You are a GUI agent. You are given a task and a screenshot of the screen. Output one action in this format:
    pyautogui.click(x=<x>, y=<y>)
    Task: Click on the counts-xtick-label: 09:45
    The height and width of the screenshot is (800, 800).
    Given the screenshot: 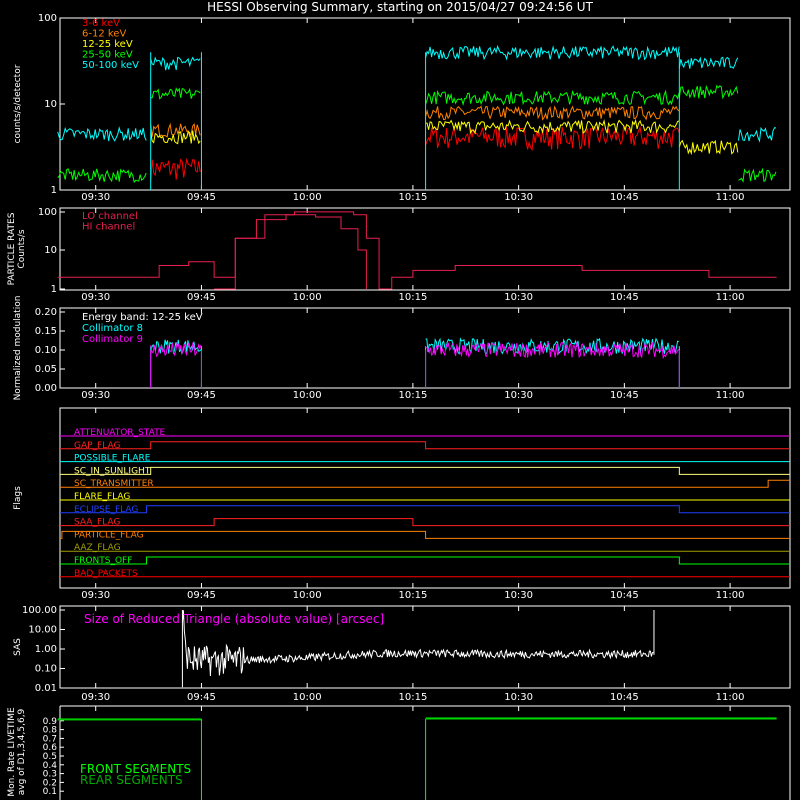 What is the action you would take?
    pyautogui.click(x=201, y=197)
    